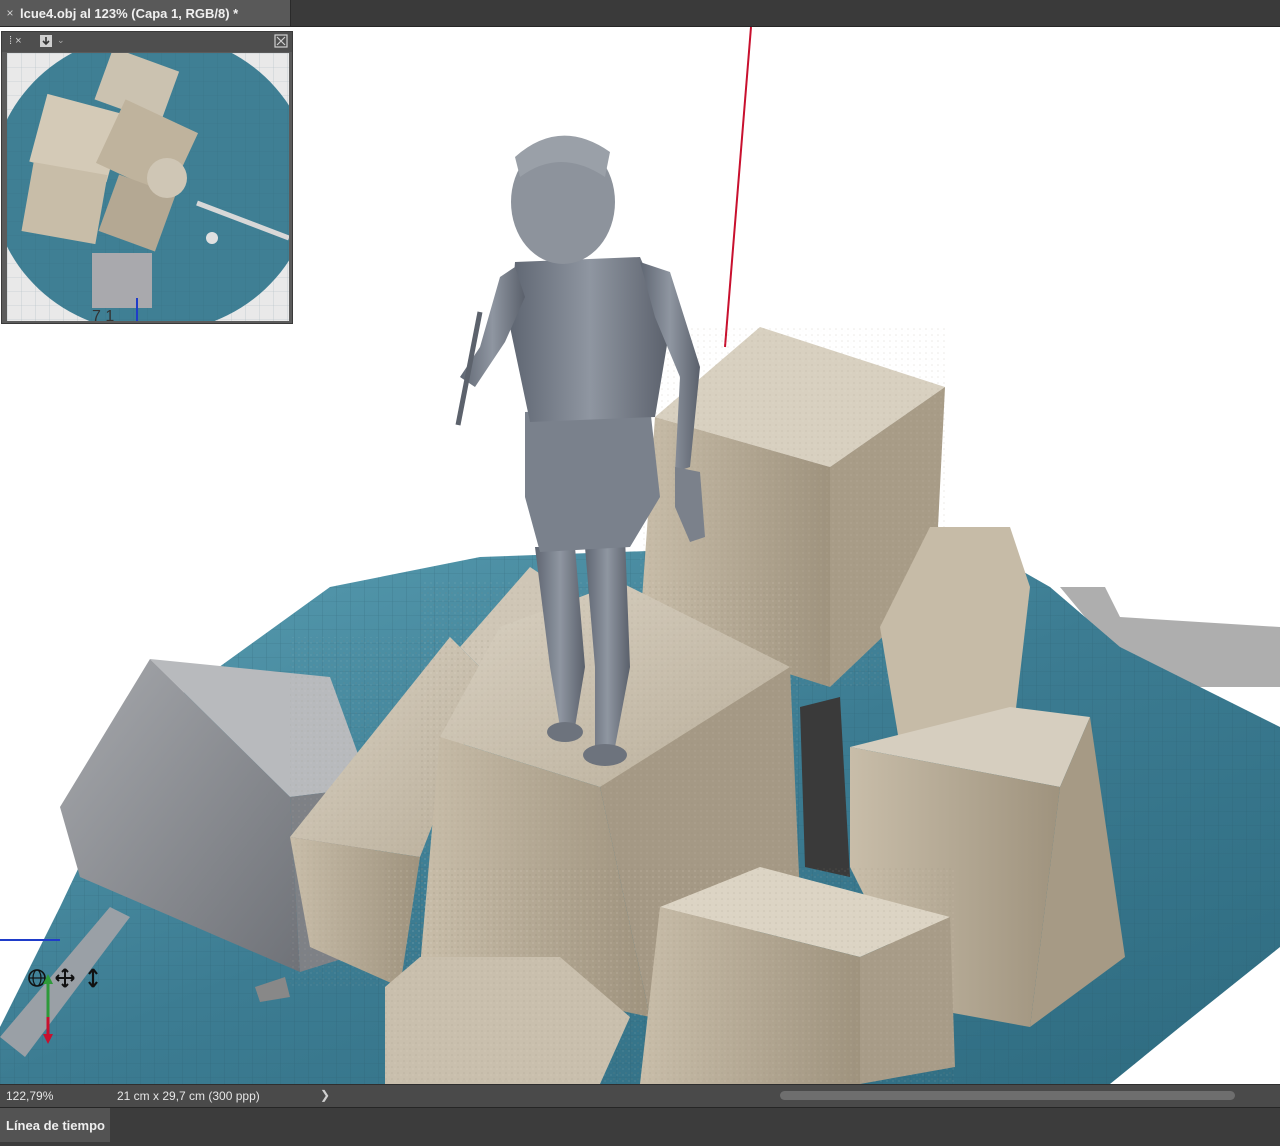  I want to click on top-view-render: 7 1, so click(148, 187).